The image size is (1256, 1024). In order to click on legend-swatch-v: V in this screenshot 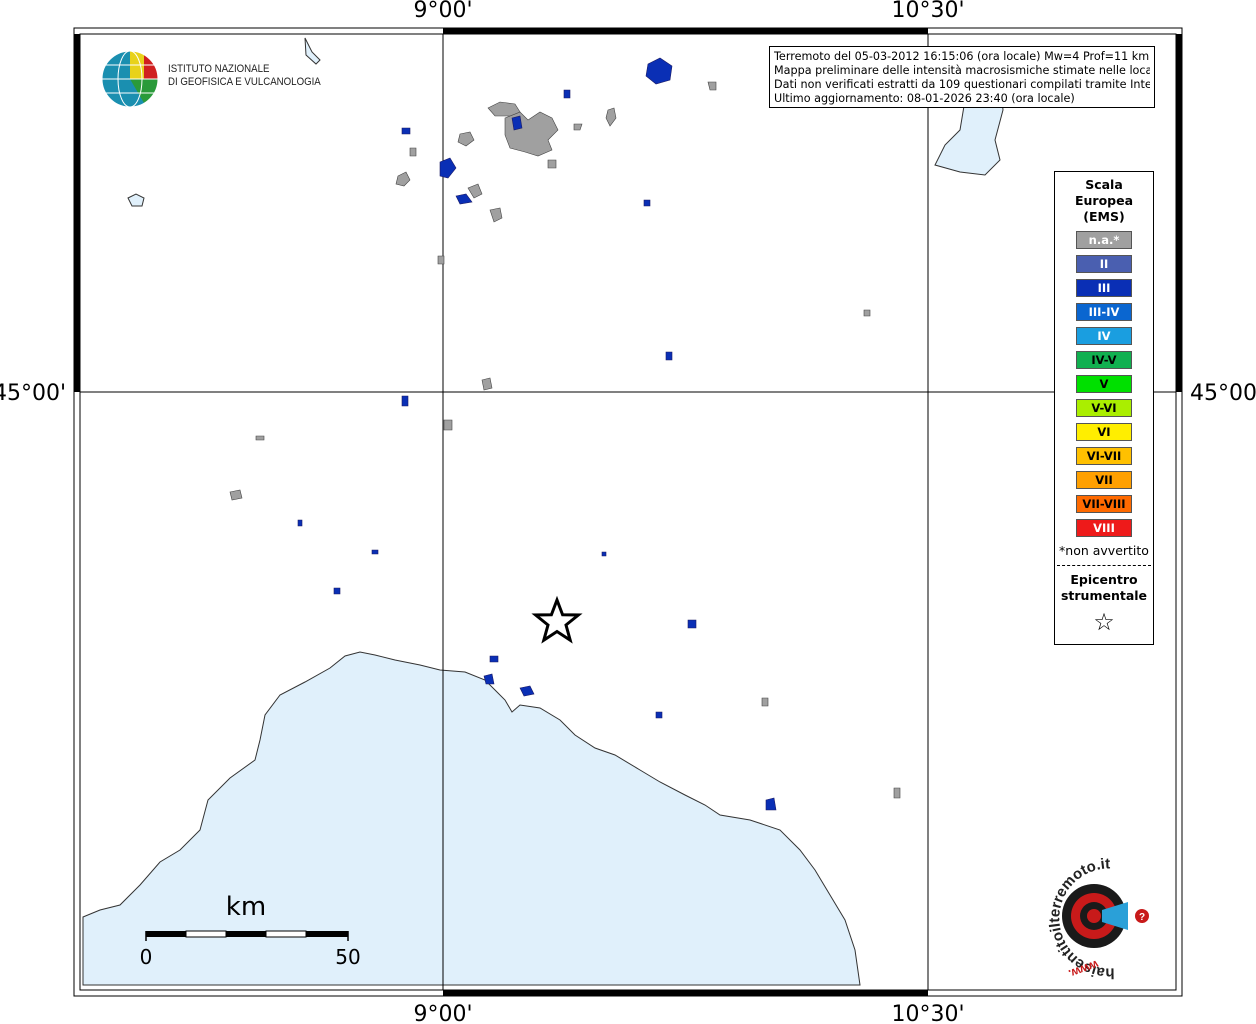, I will do `click(1104, 384)`.